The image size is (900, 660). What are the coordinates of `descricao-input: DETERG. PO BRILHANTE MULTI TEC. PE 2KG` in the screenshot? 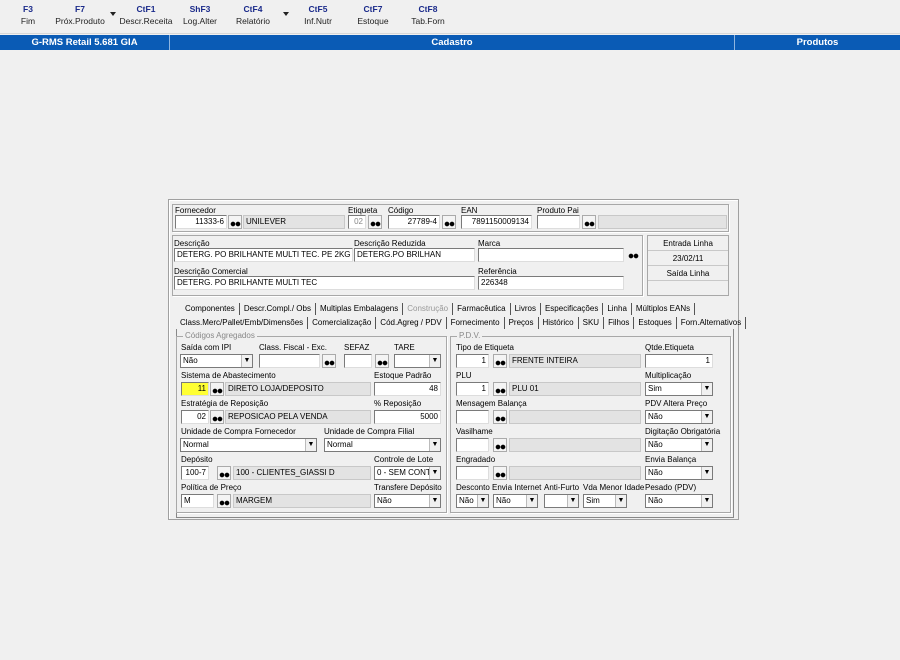 It's located at (263, 255).